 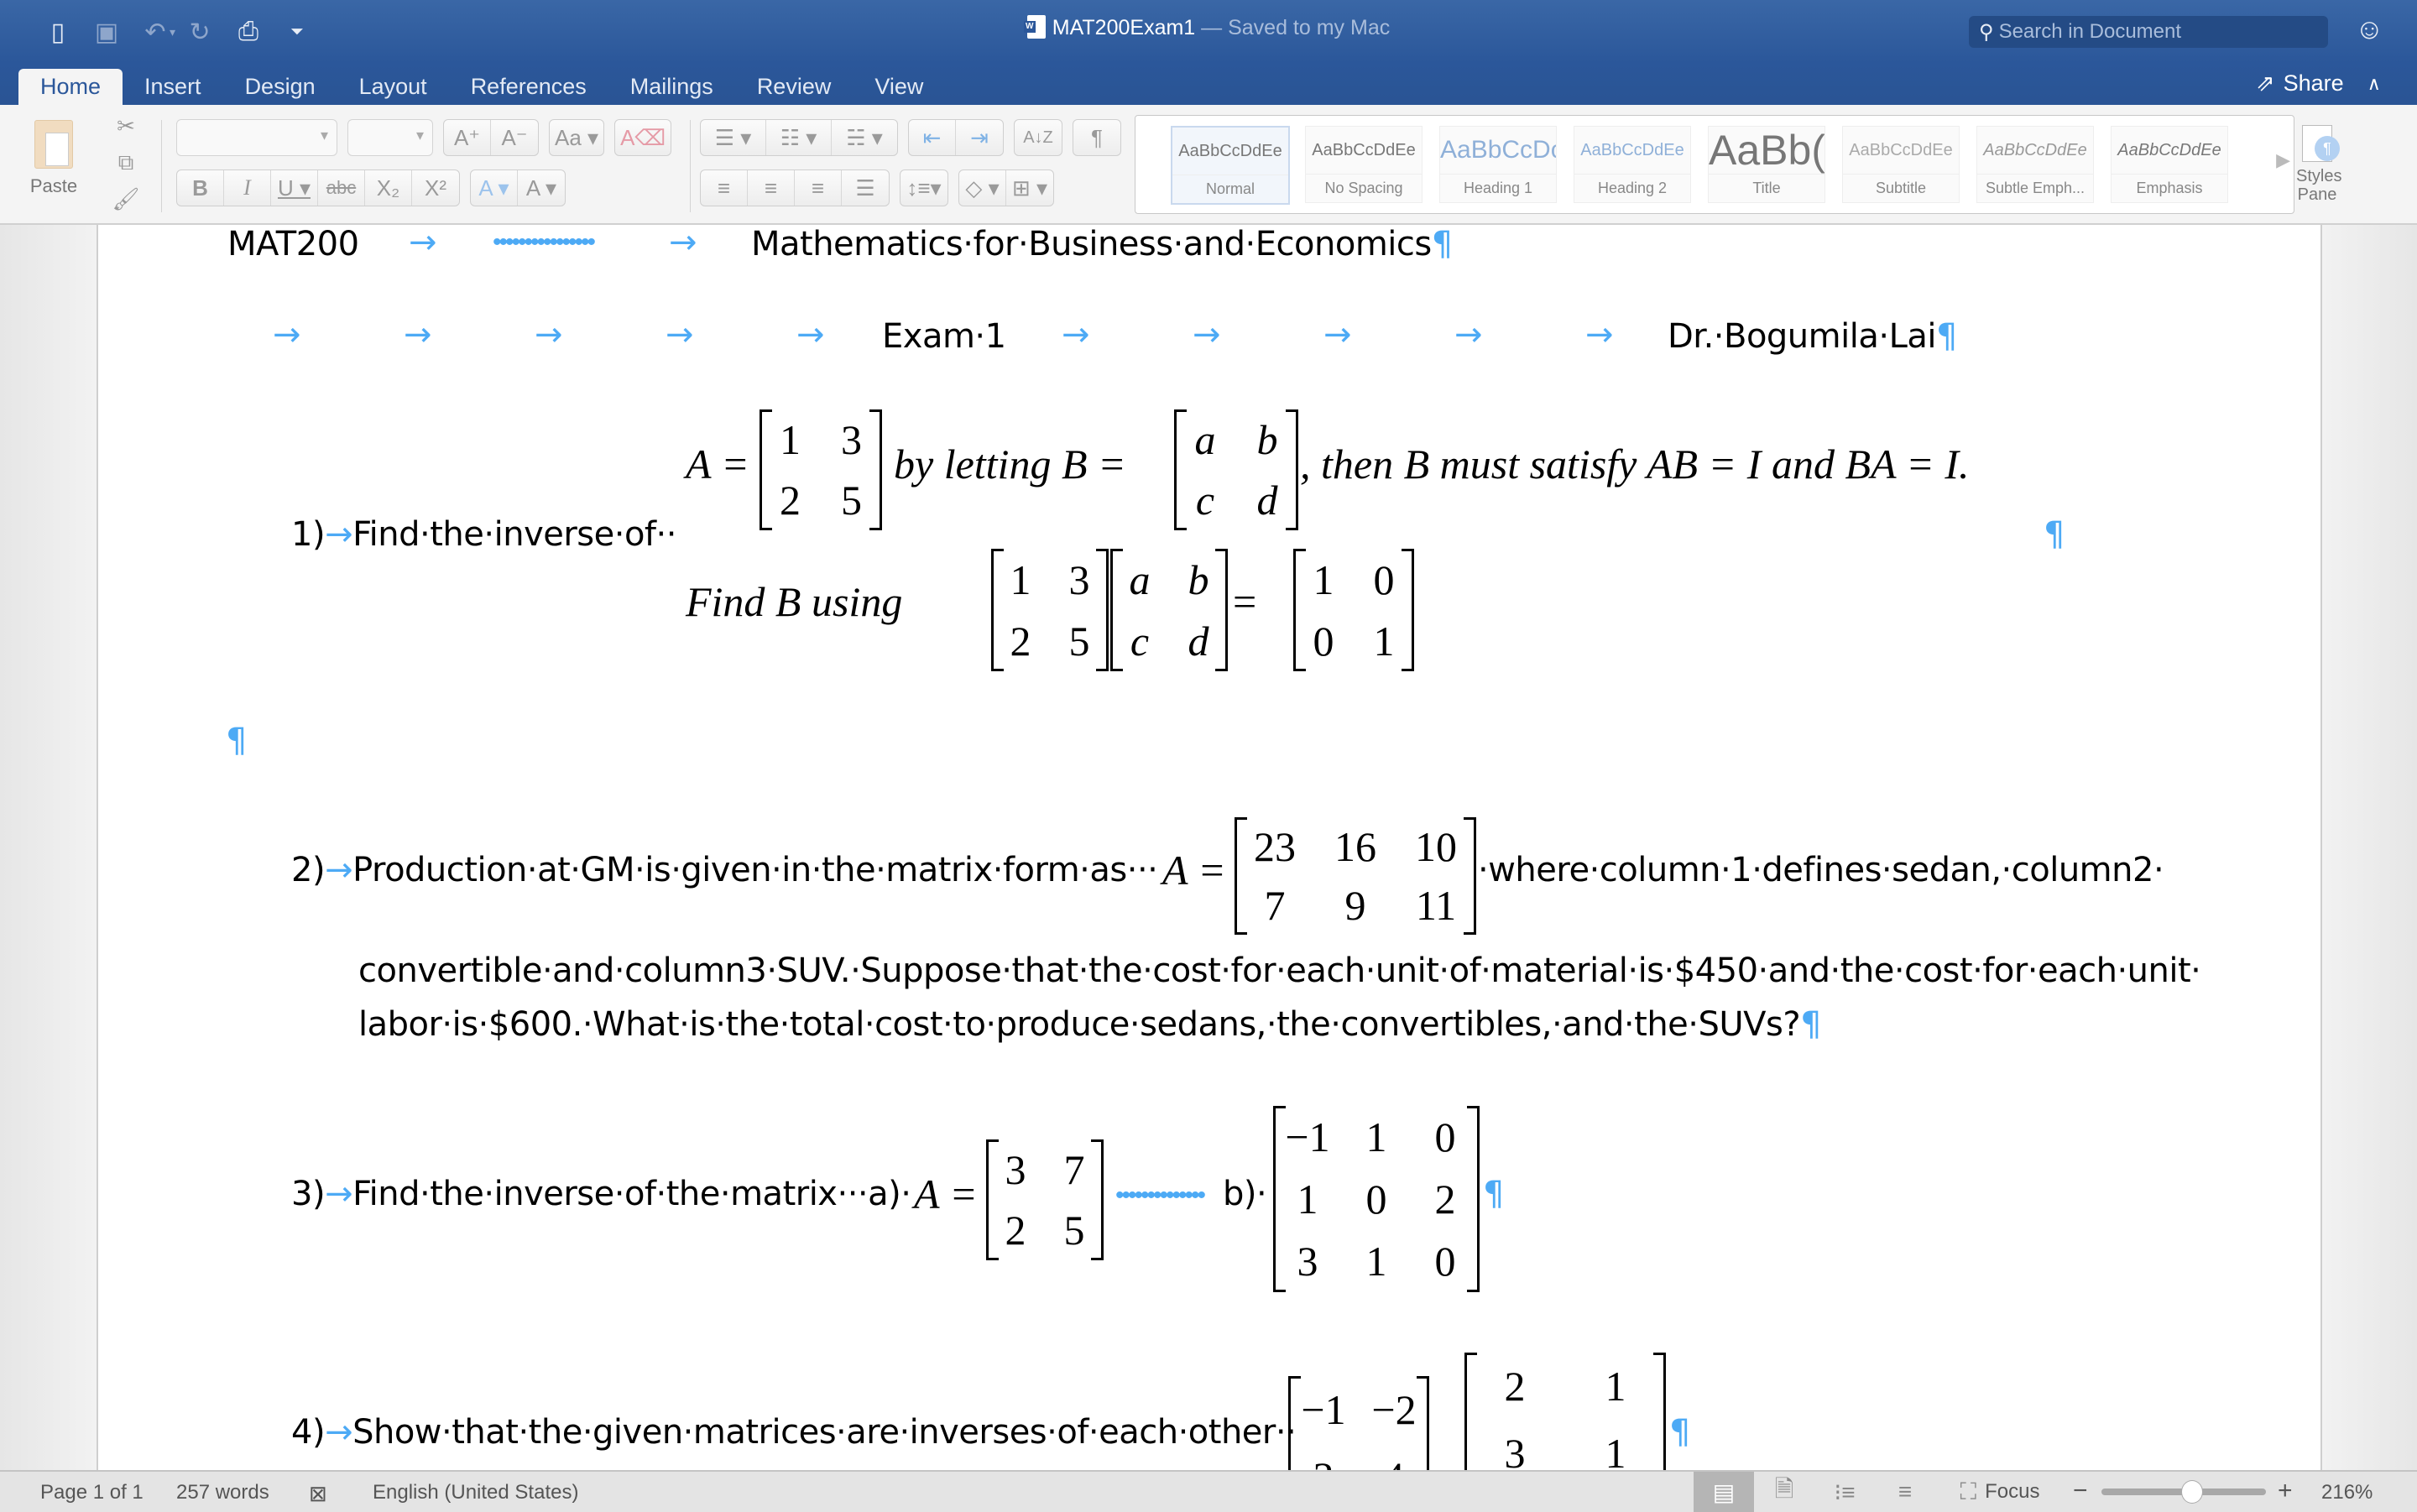 I want to click on matrix-cell: 3, so click(x=1323, y=1456).